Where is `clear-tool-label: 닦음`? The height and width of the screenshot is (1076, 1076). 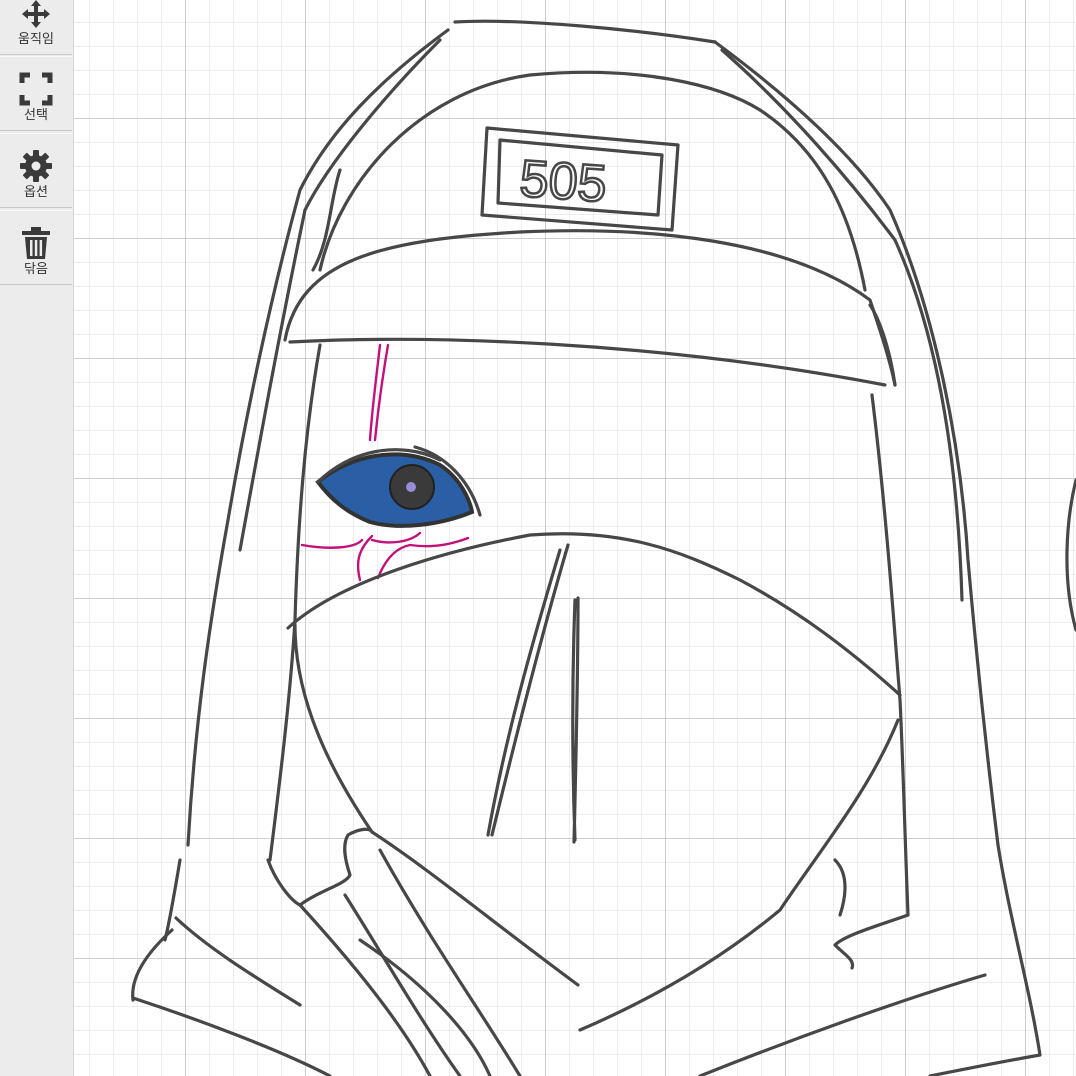 clear-tool-label: 닦음 is located at coordinates (36, 269).